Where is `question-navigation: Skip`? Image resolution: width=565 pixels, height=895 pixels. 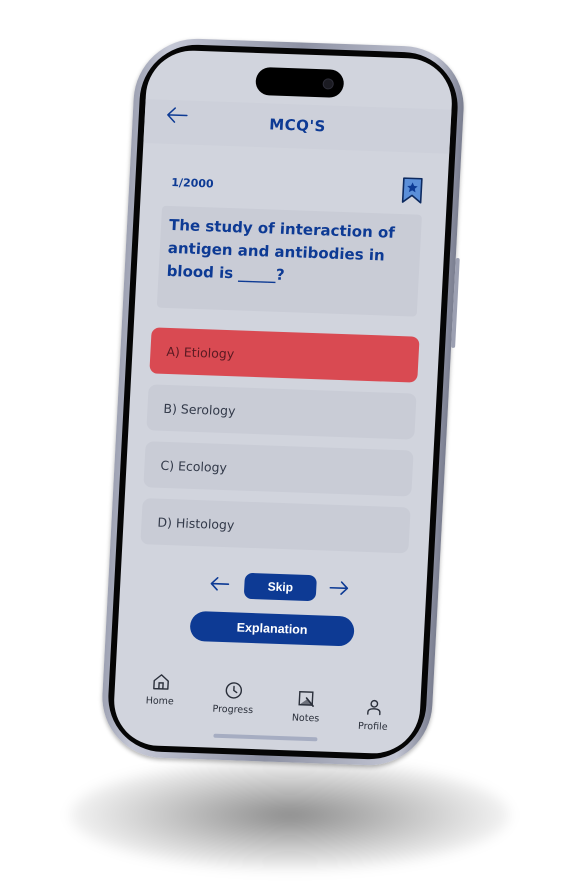 question-navigation: Skip is located at coordinates (273, 586).